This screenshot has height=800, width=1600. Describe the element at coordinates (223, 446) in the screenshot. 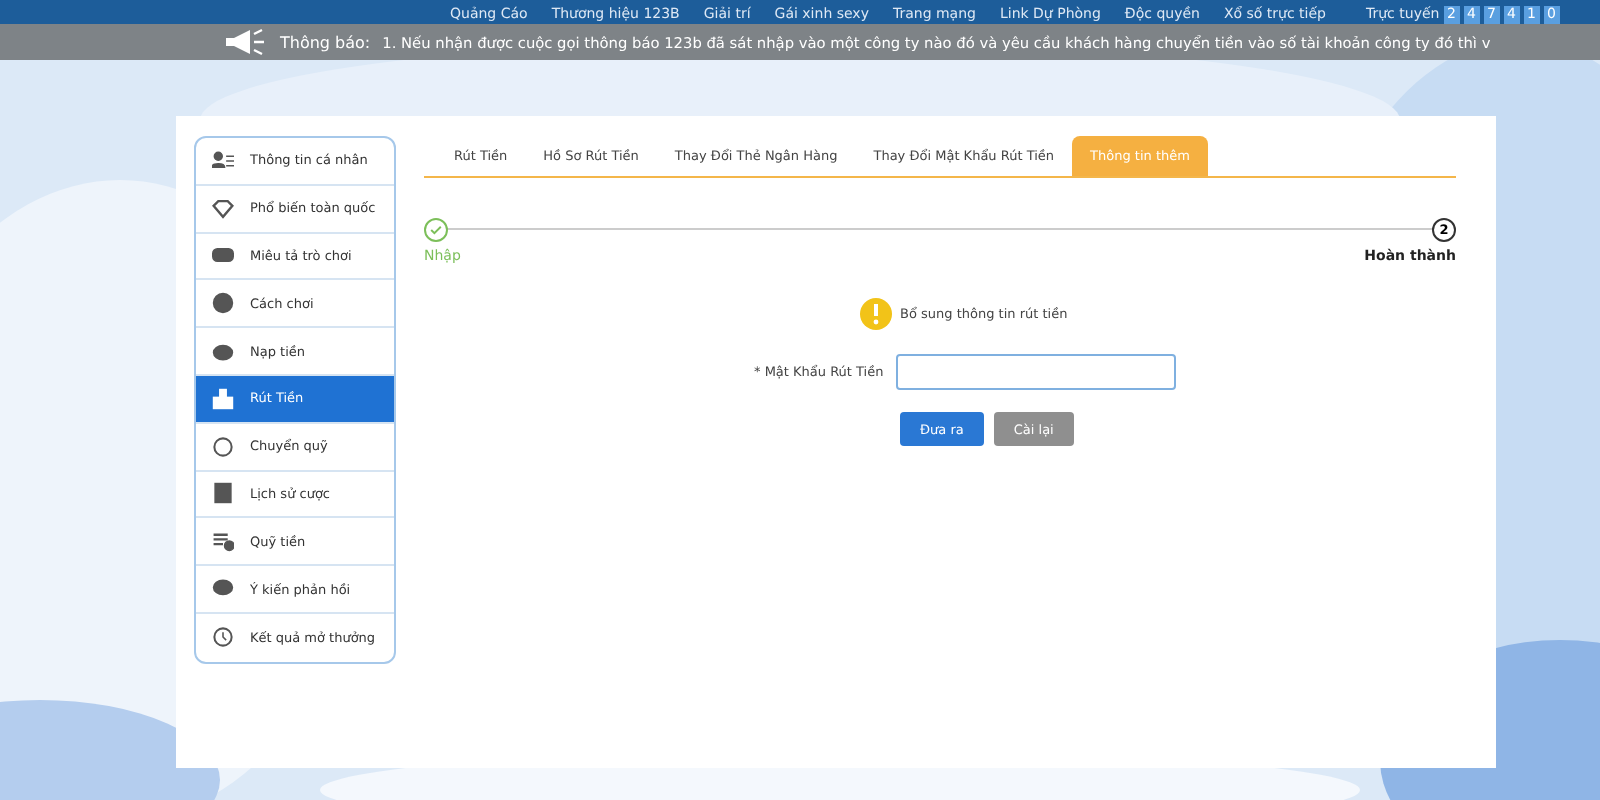

I see `coin-icon` at that location.